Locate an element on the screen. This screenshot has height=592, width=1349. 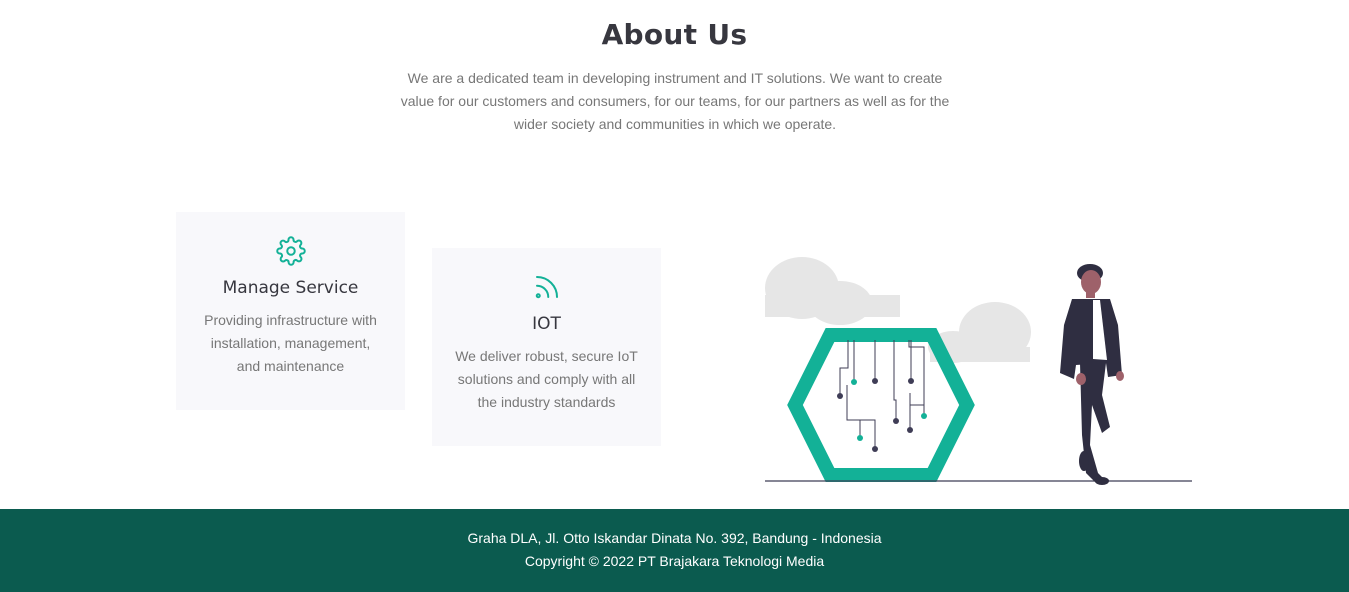
service-title: IOT is located at coordinates (546, 324).